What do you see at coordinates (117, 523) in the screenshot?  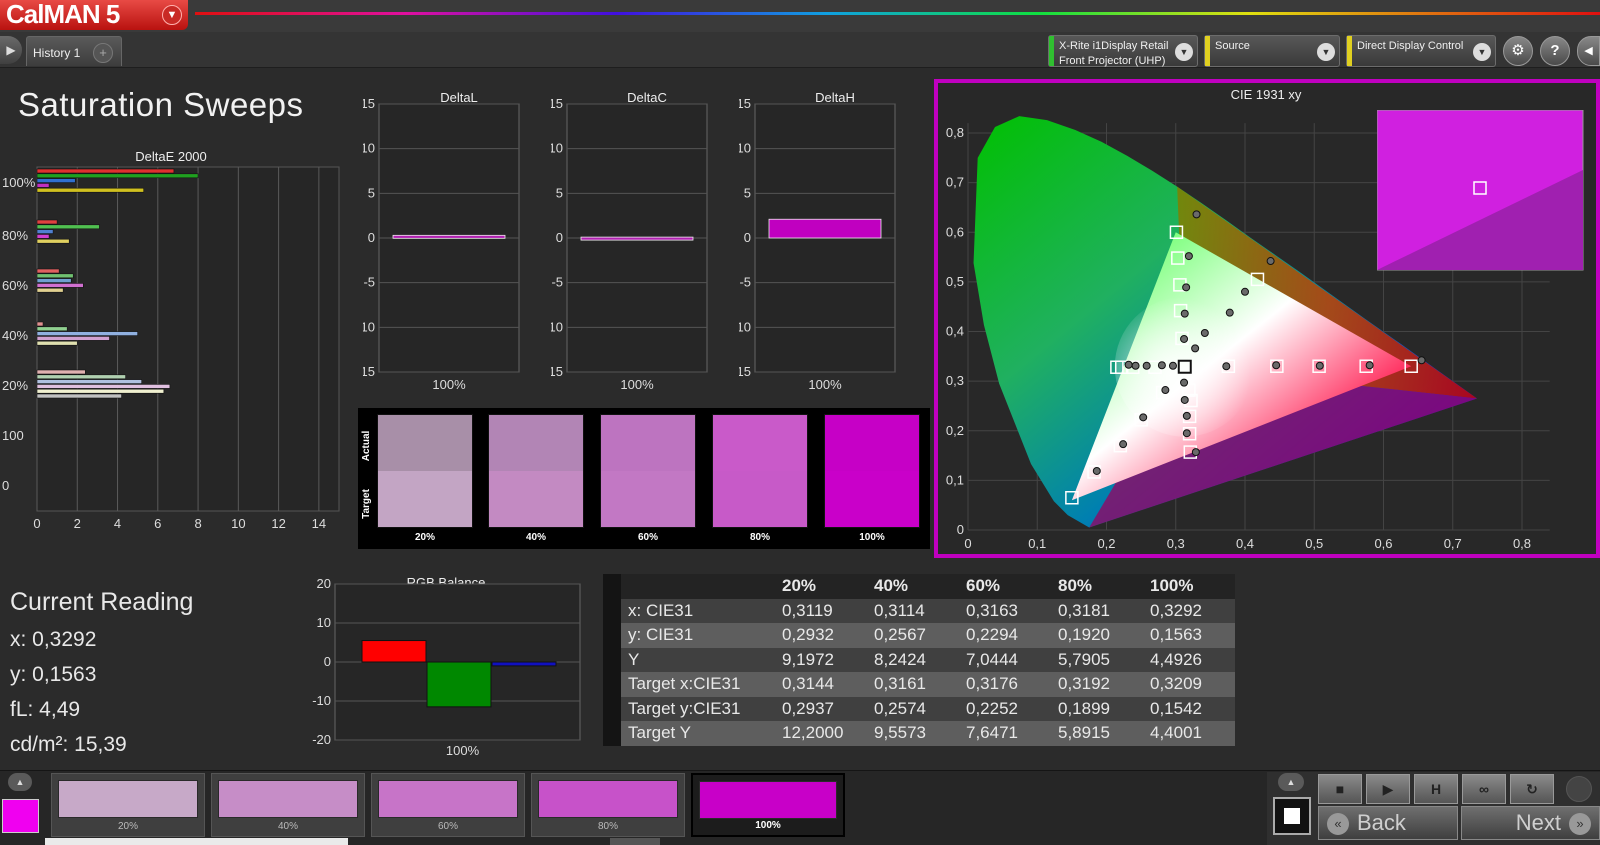 I see `x-tick-label: 4` at bounding box center [117, 523].